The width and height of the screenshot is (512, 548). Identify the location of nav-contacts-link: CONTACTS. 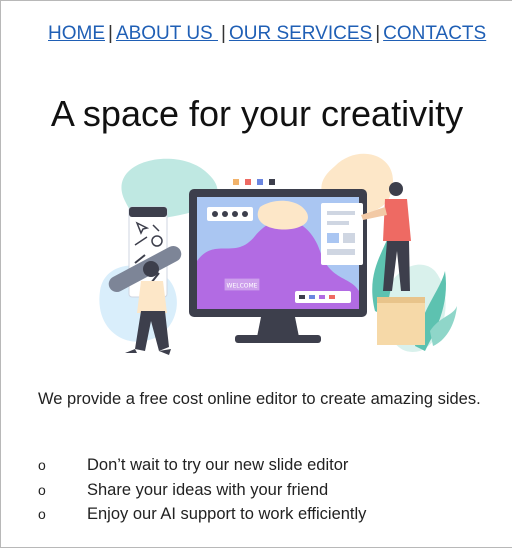
(434, 33).